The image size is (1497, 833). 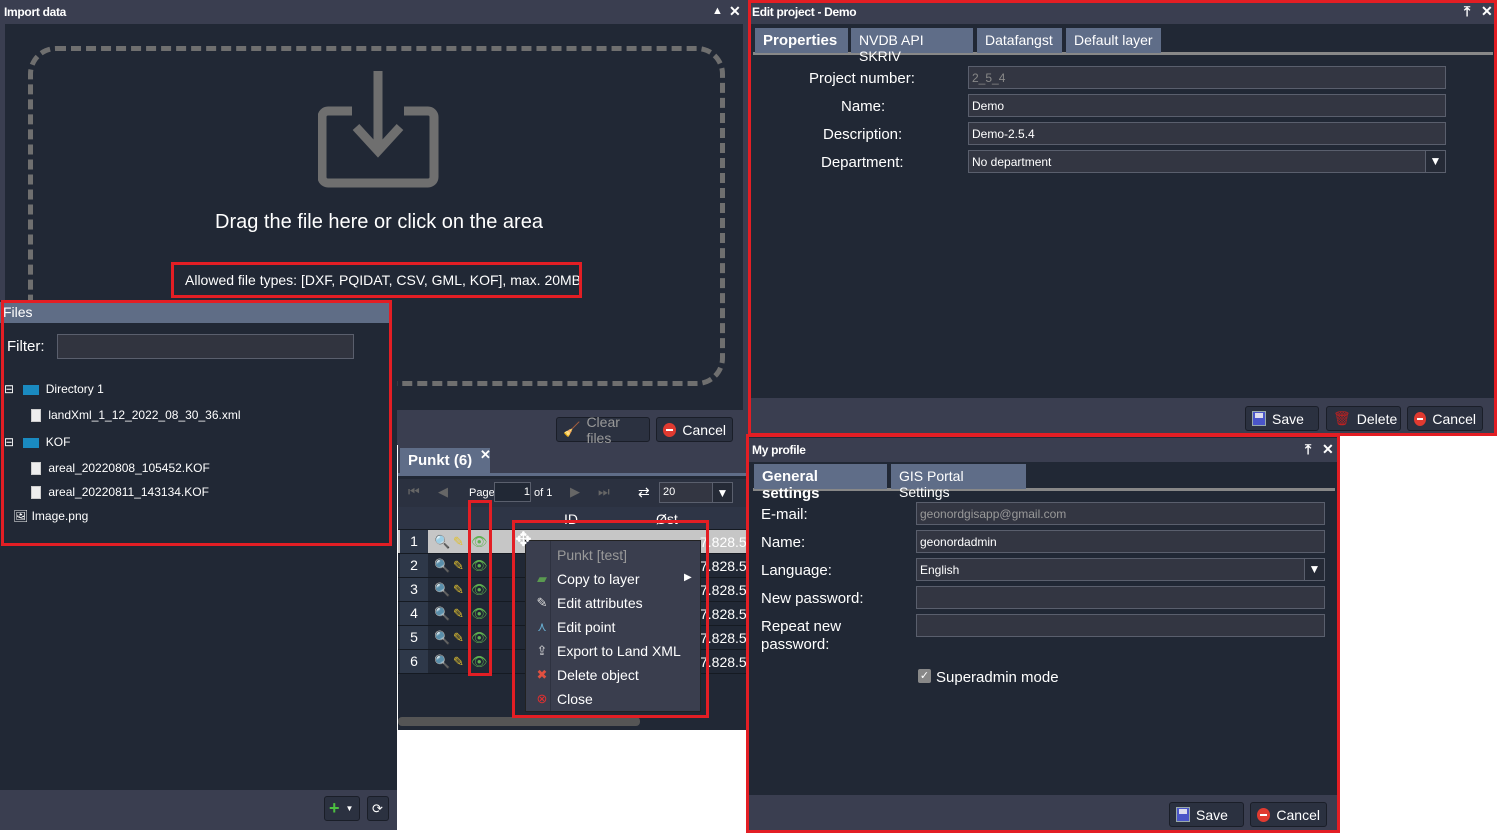 I want to click on filter-input, so click(x=205, y=346).